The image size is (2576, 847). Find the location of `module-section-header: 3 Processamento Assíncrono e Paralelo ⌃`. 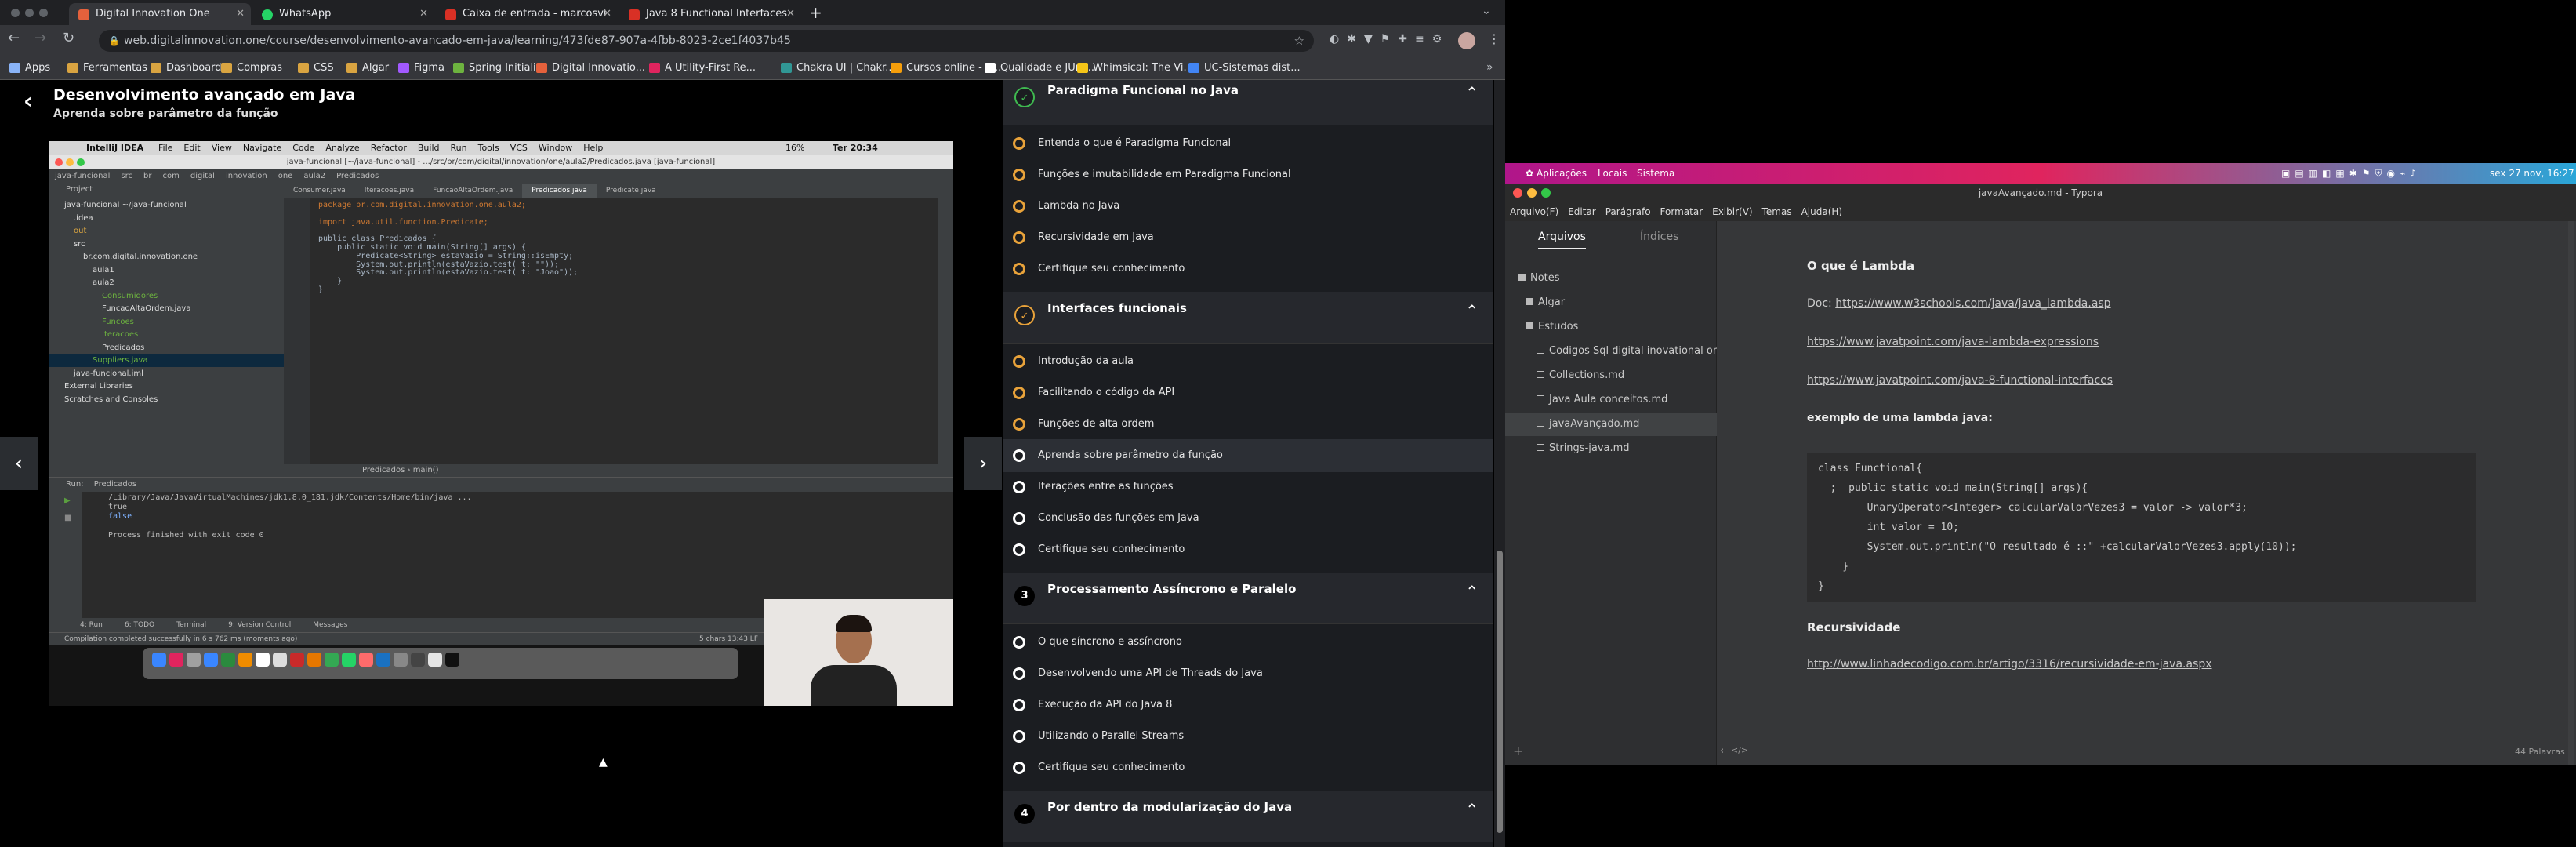

module-section-header: 3 Processamento Assíncrono e Paralelo ⌃ is located at coordinates (1248, 598).